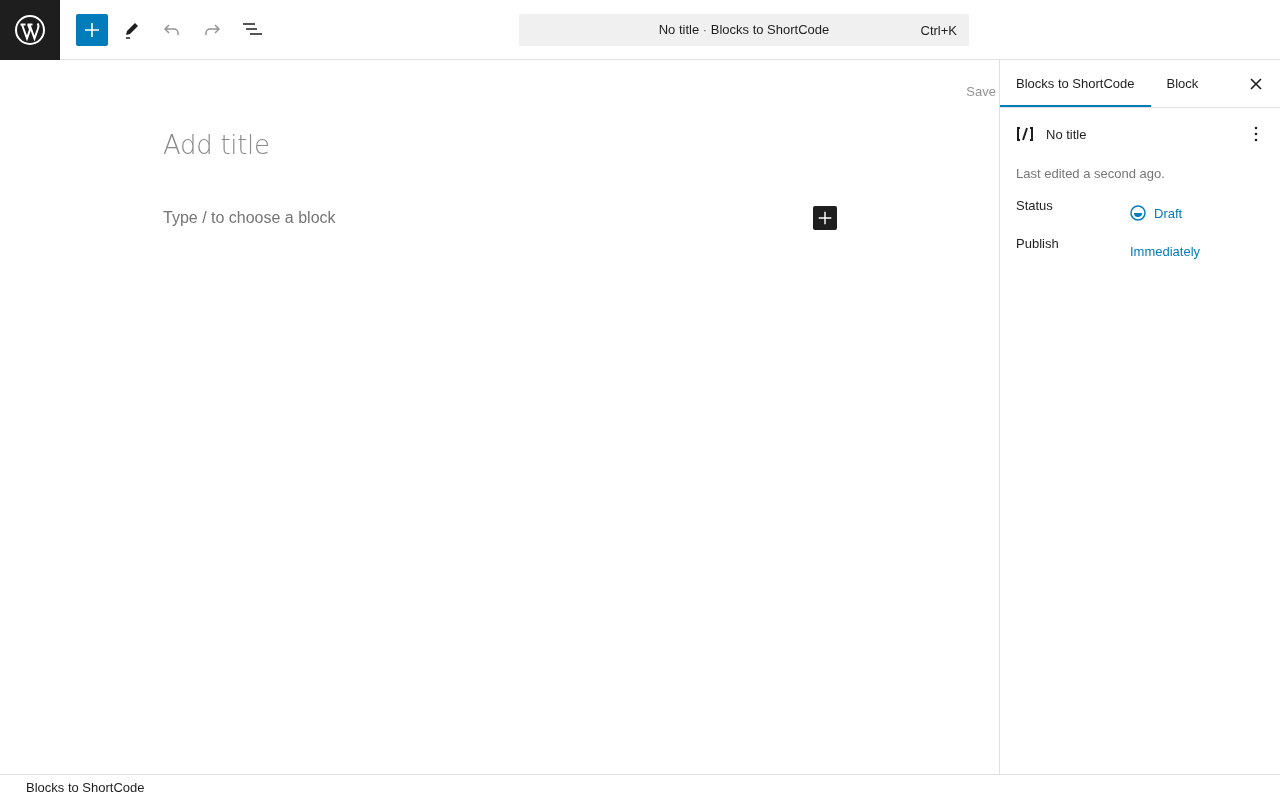 The image size is (1280, 800). Describe the element at coordinates (1038, 243) in the screenshot. I see `field-label: Publish` at that location.